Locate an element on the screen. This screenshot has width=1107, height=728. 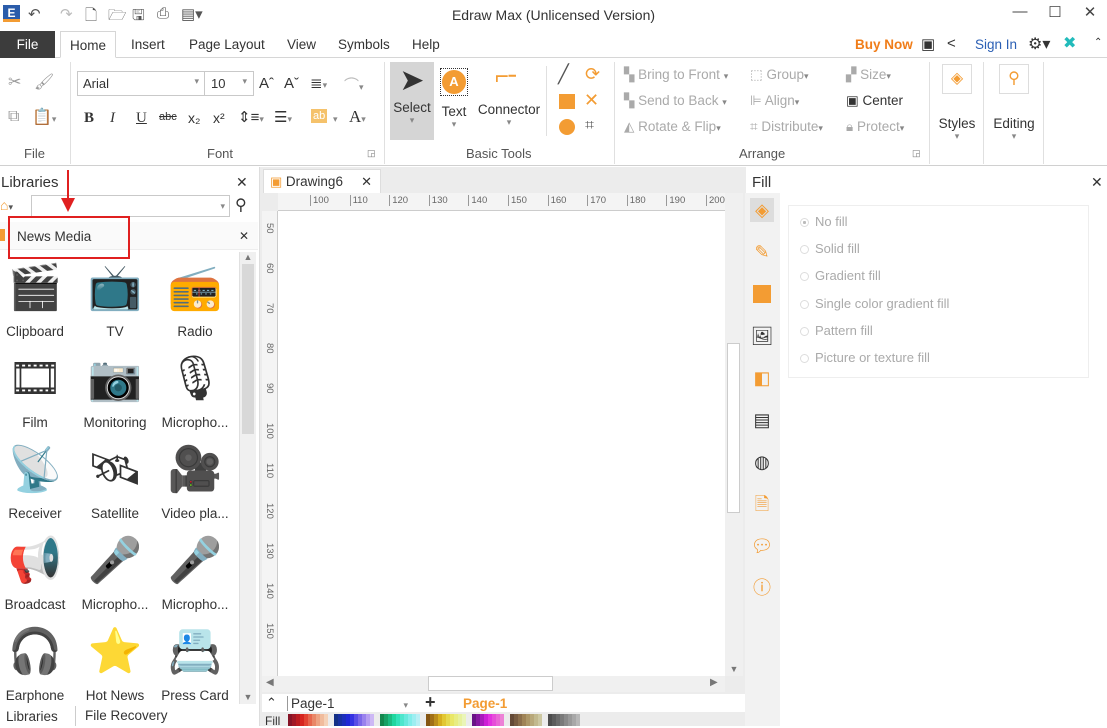
library-shape-item: 📇 Press Card is located at coordinates (195, 661).